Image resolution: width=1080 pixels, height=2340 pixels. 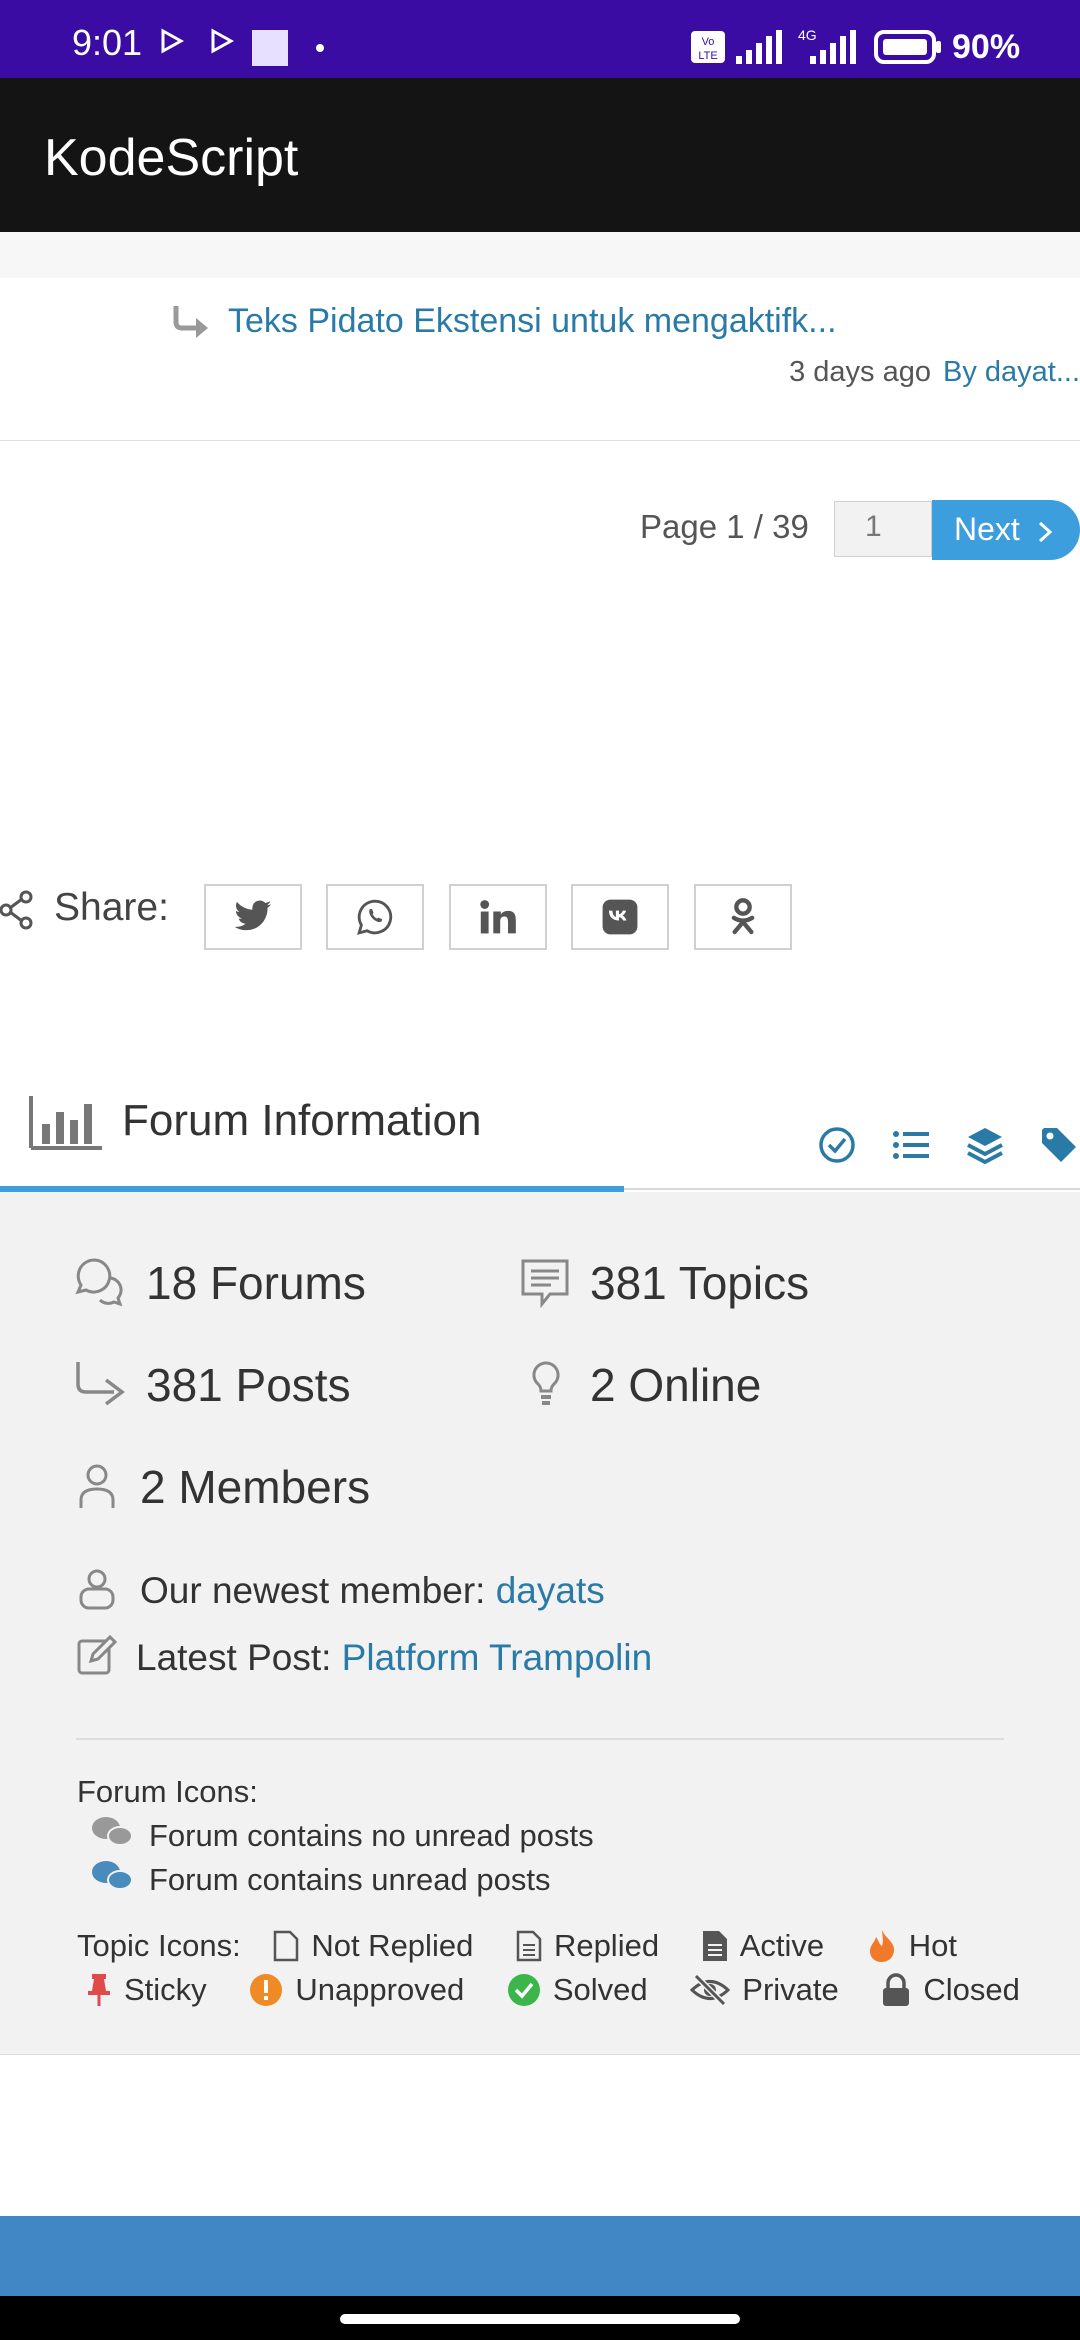 What do you see at coordinates (97, 1589) in the screenshot?
I see `newest-member-icon` at bounding box center [97, 1589].